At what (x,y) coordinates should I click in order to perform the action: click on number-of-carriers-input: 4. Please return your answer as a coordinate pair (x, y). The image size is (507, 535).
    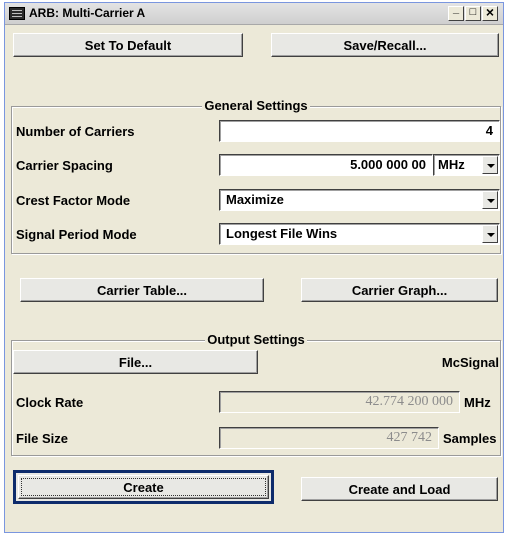
    Looking at the image, I should click on (359, 131).